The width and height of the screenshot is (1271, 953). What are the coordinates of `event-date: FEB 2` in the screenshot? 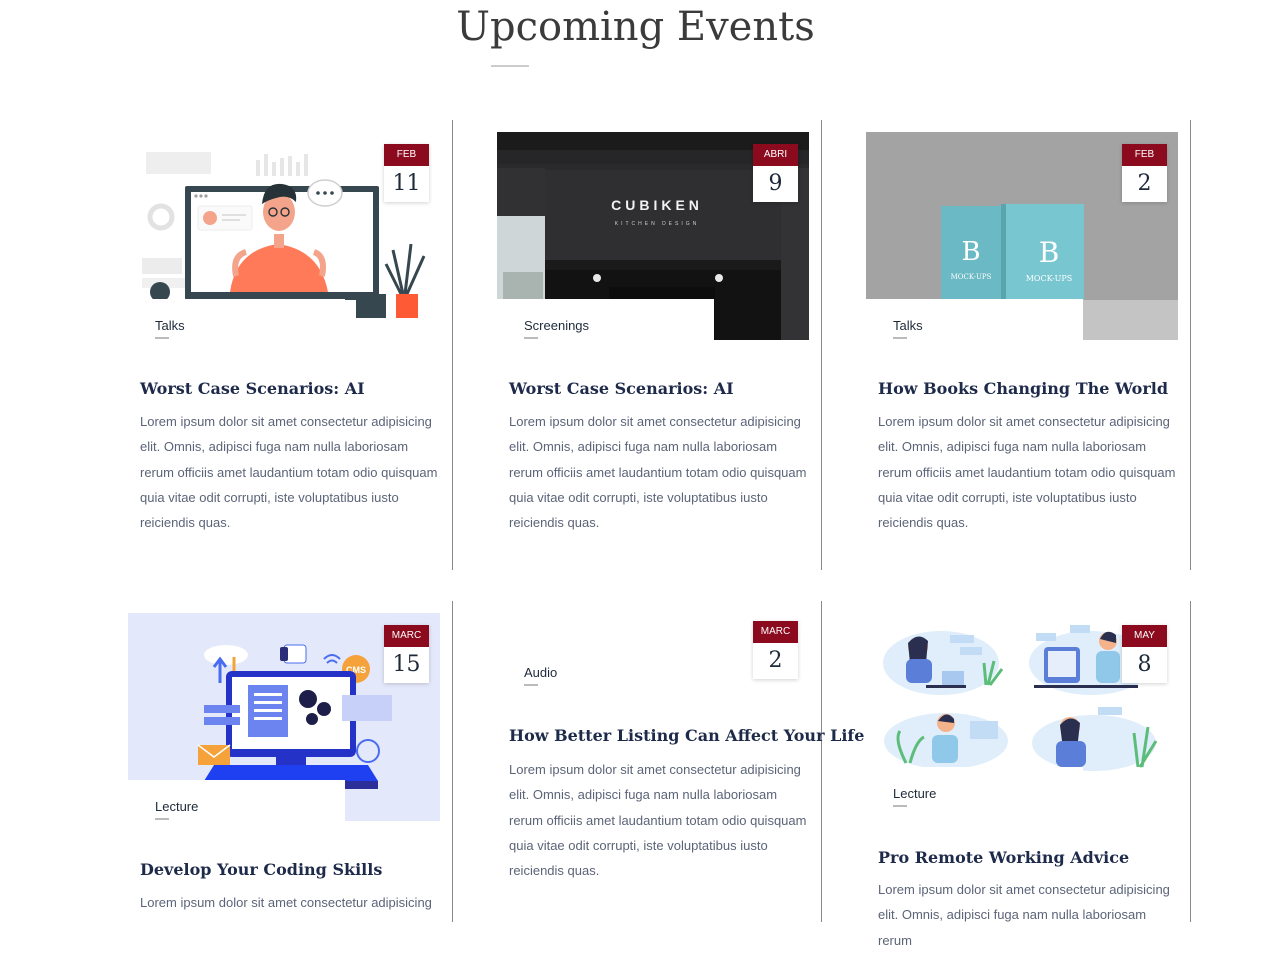 It's located at (1144, 173).